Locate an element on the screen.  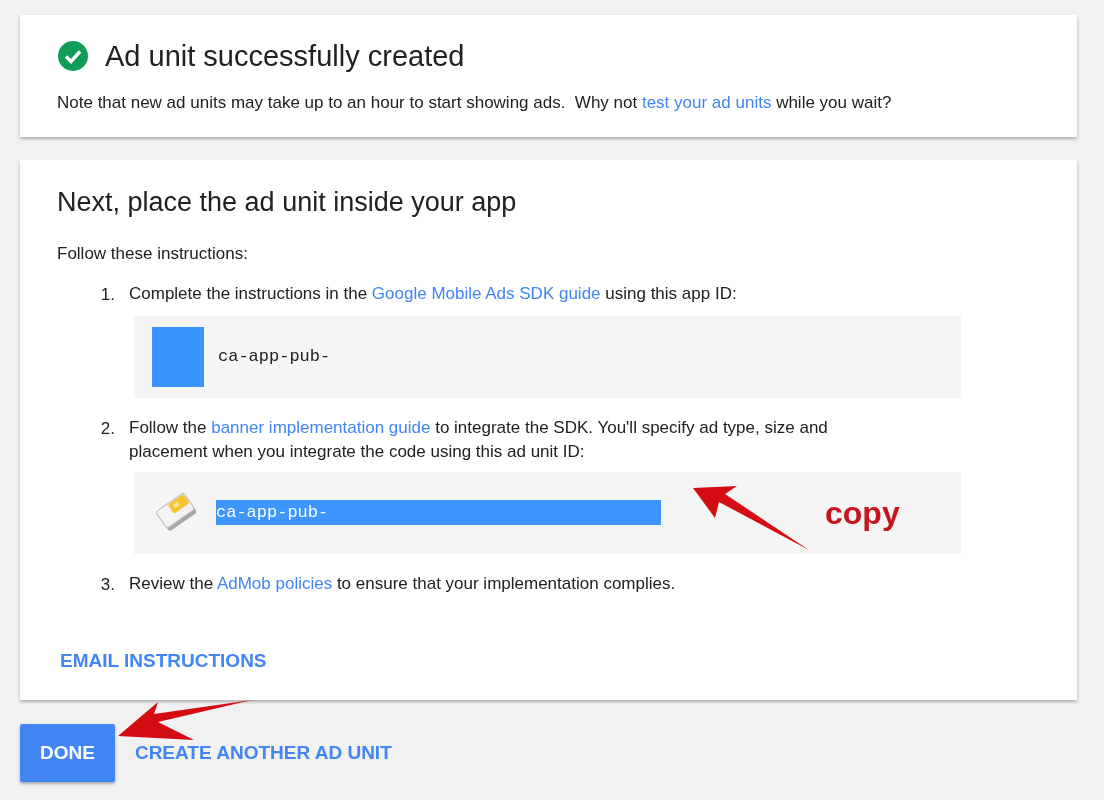
guide-link: AdMob policies is located at coordinates (274, 583).